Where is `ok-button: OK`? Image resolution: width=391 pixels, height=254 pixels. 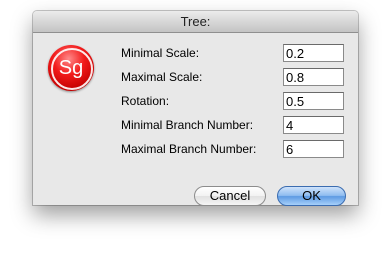
ok-button: OK is located at coordinates (311, 196).